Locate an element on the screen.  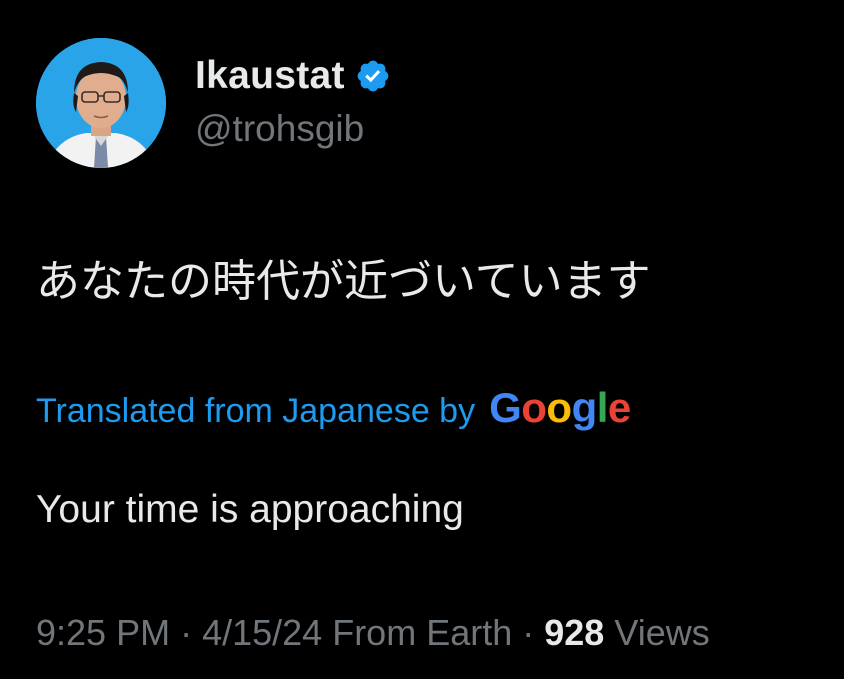
google-logo-letter: g is located at coordinates (584, 407).